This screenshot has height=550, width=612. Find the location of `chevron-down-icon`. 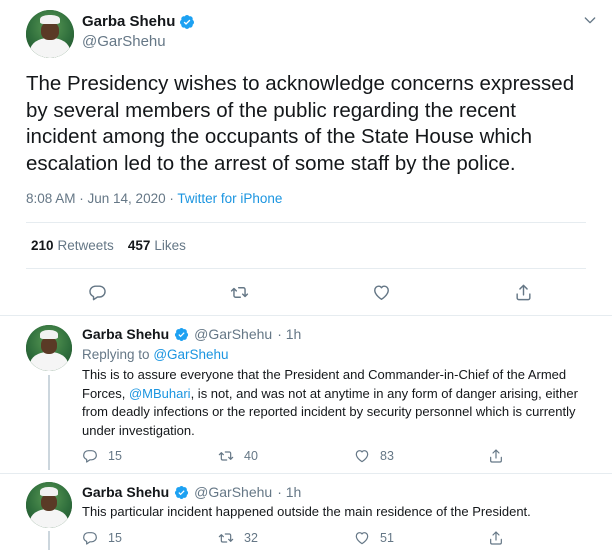

chevron-down-icon is located at coordinates (590, 20).